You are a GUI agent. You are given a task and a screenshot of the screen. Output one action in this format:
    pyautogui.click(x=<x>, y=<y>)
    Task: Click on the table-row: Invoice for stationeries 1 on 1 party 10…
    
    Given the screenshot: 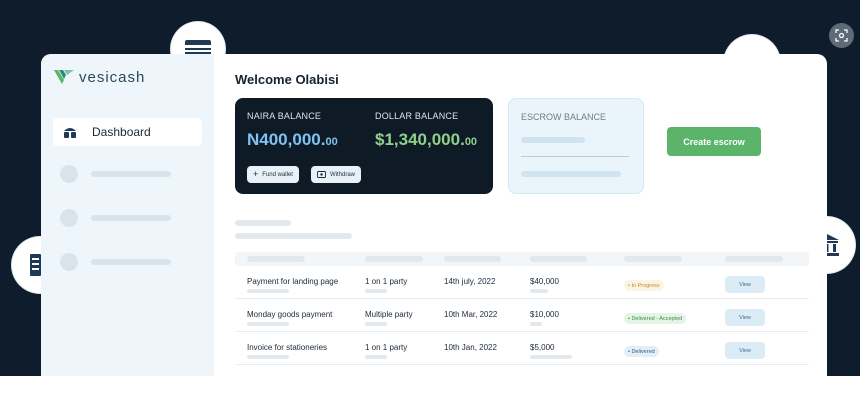 What is the action you would take?
    pyautogui.click(x=522, y=348)
    